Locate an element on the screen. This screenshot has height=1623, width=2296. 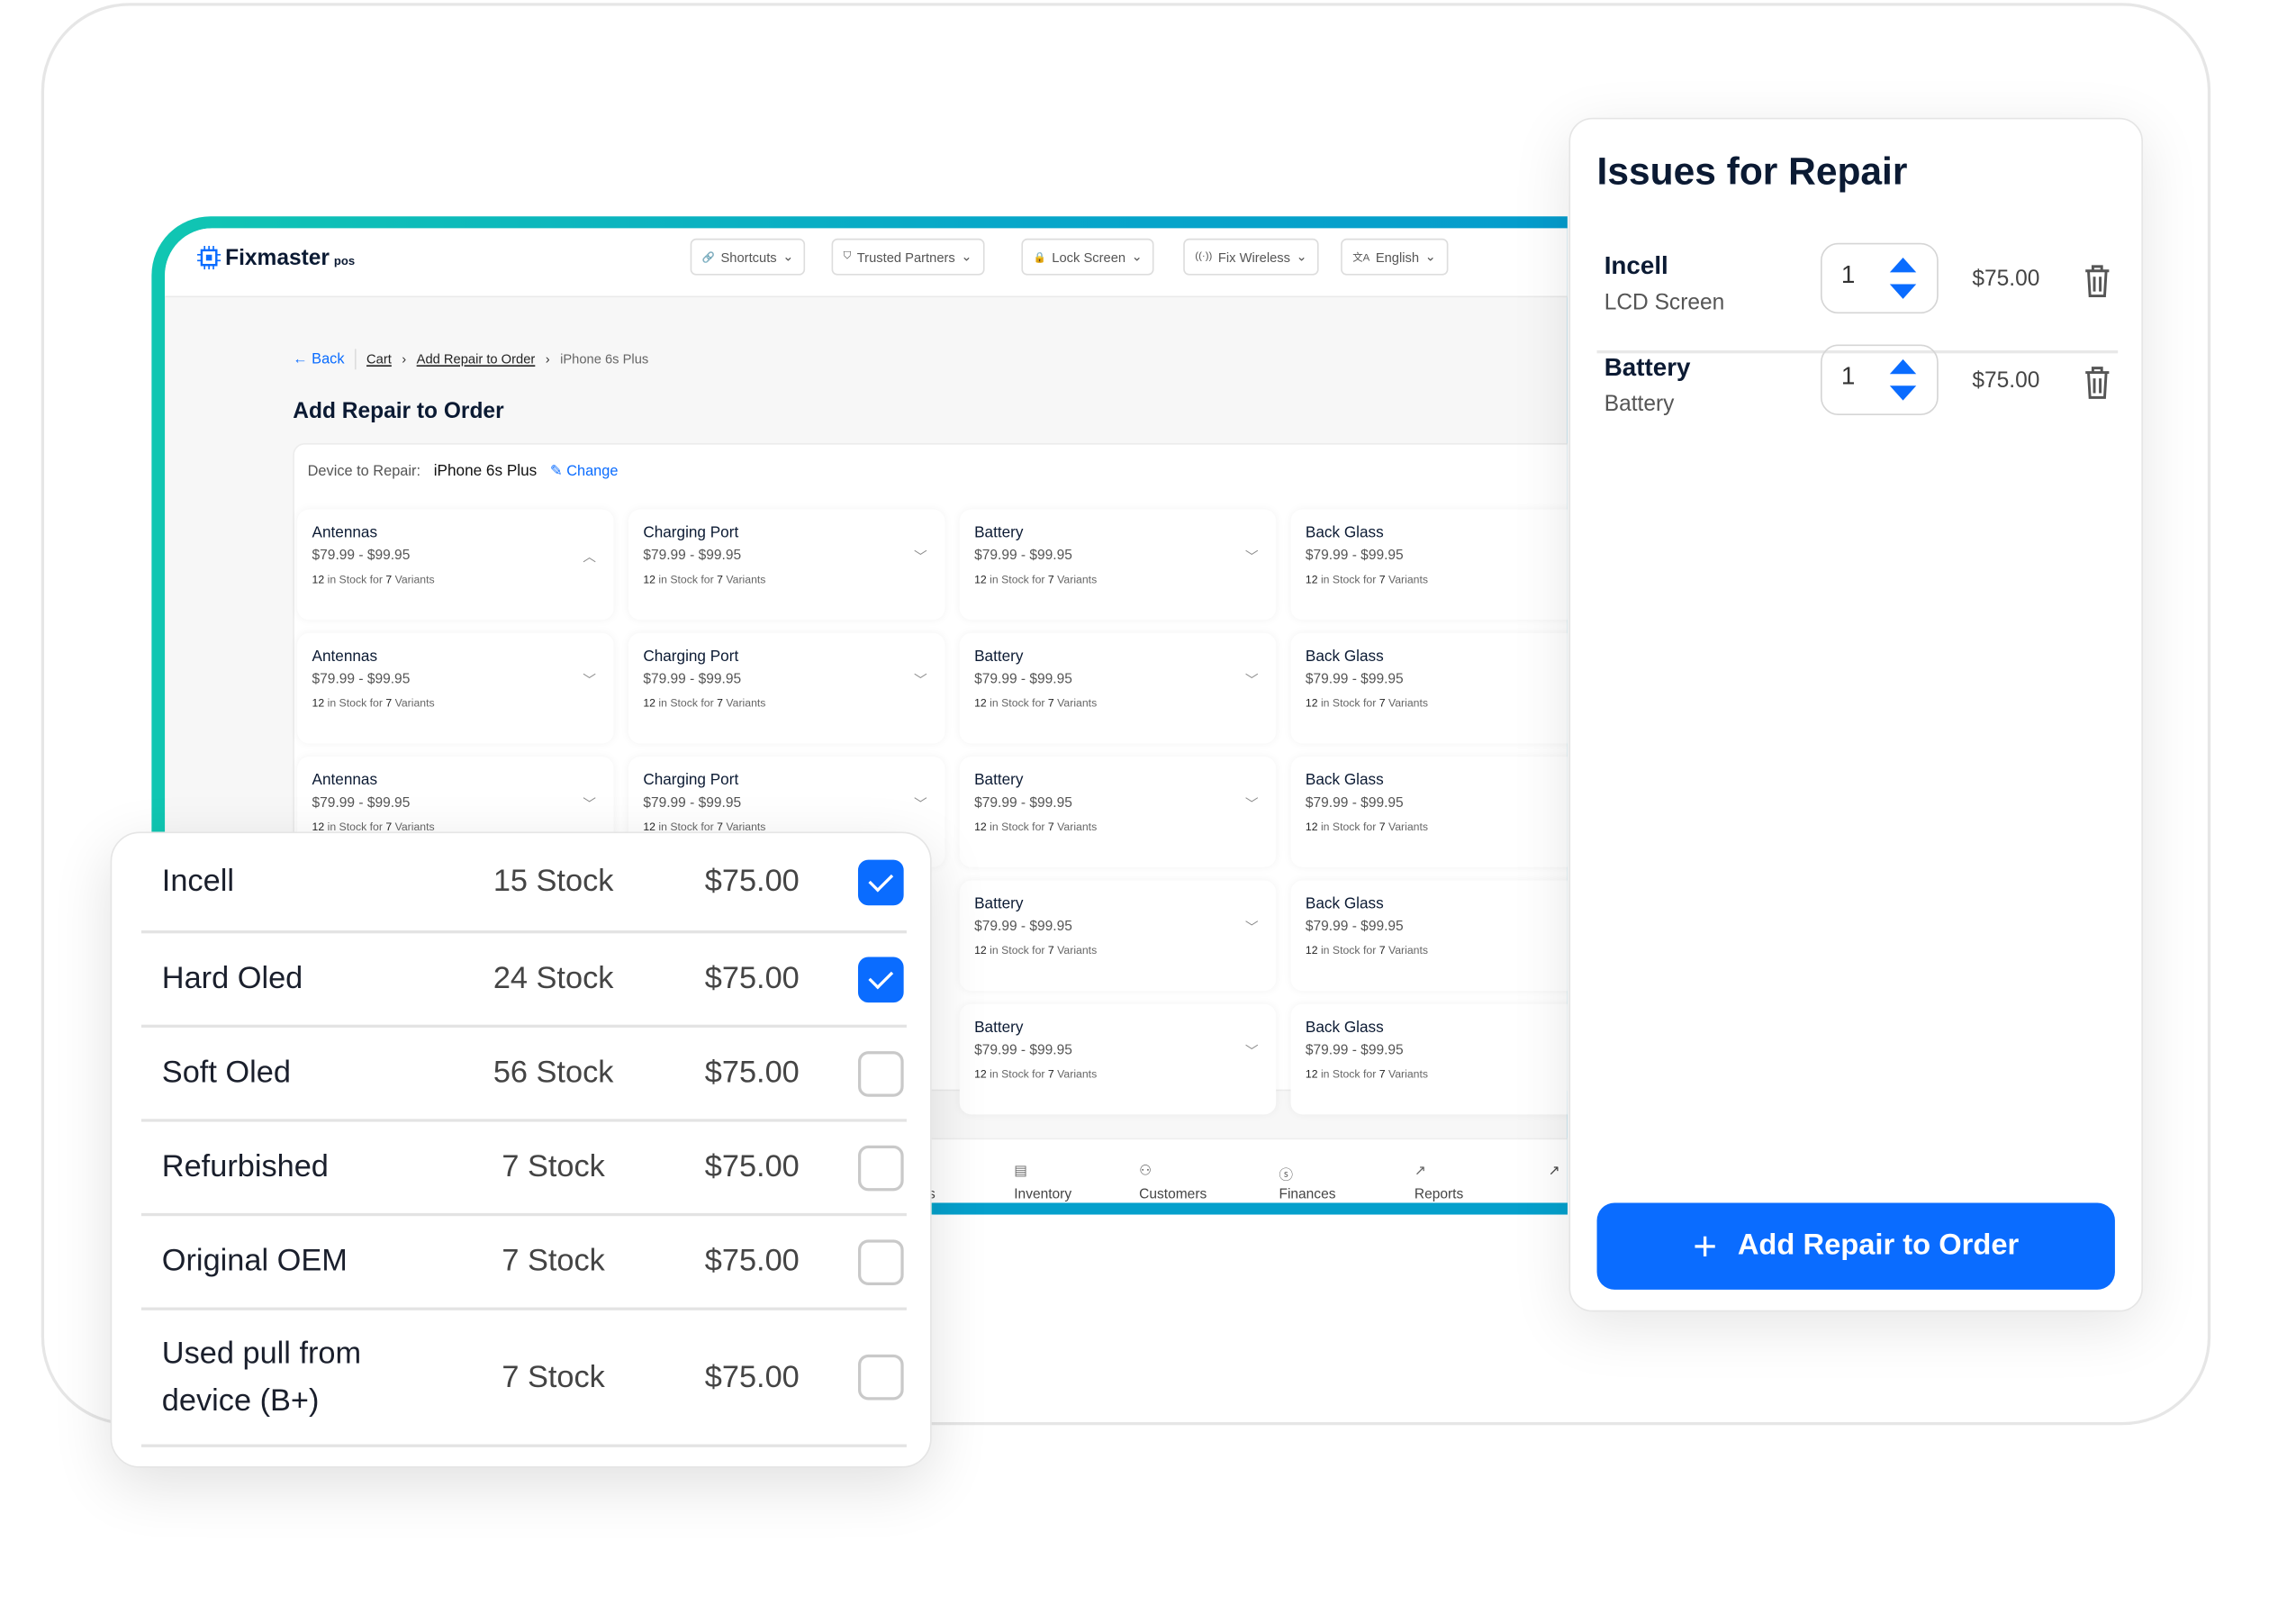
plus-icon: + is located at coordinates (1705, 1245).